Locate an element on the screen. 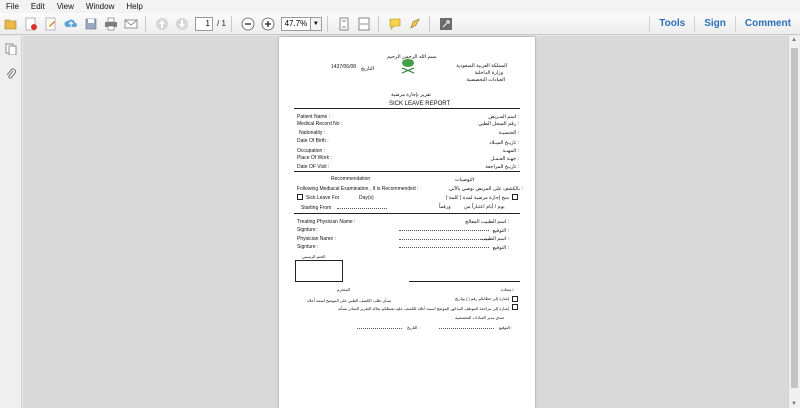 This screenshot has width=800, height=408. printer-icon is located at coordinates (111, 23).